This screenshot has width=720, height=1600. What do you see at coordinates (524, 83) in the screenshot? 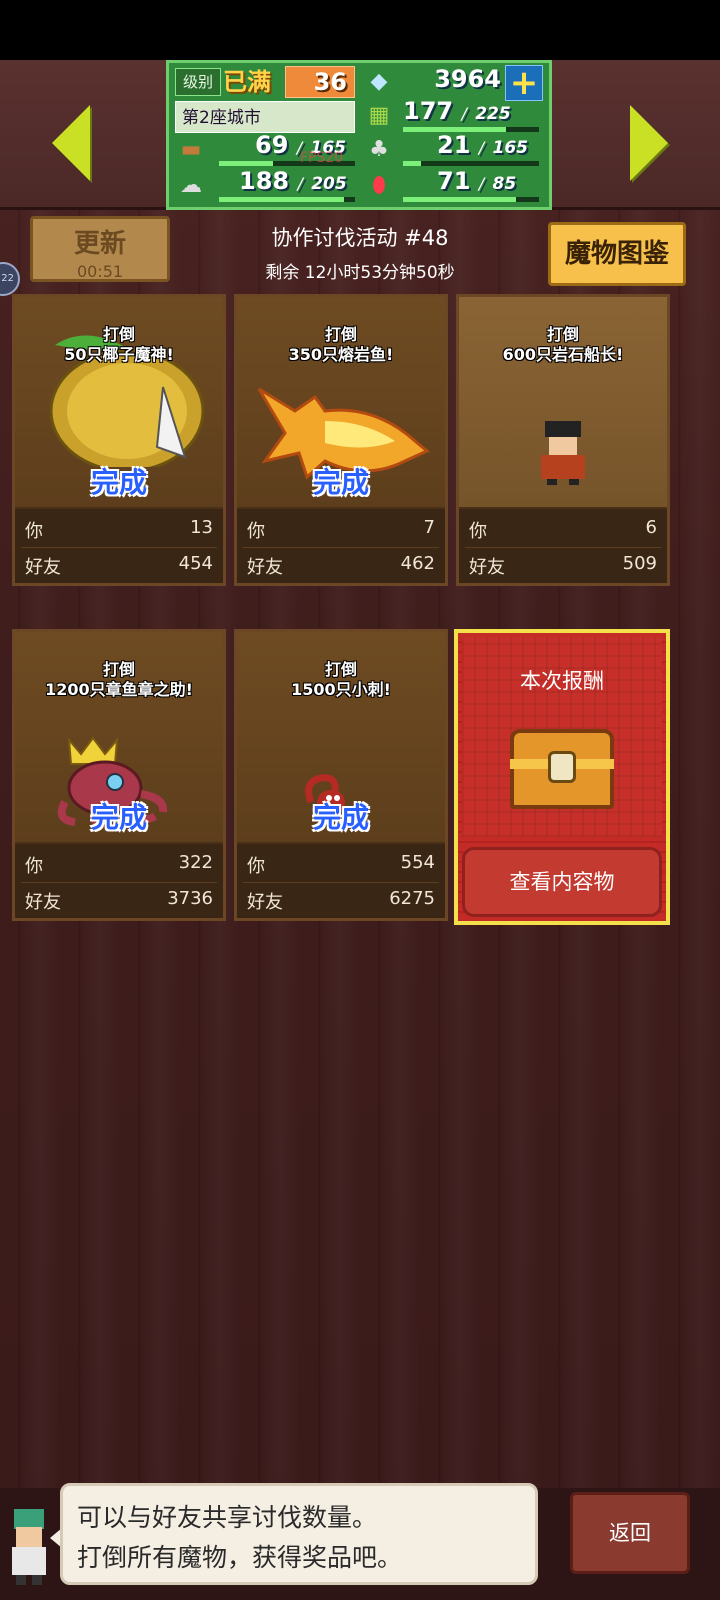
I see `add-gems-button: +` at bounding box center [524, 83].